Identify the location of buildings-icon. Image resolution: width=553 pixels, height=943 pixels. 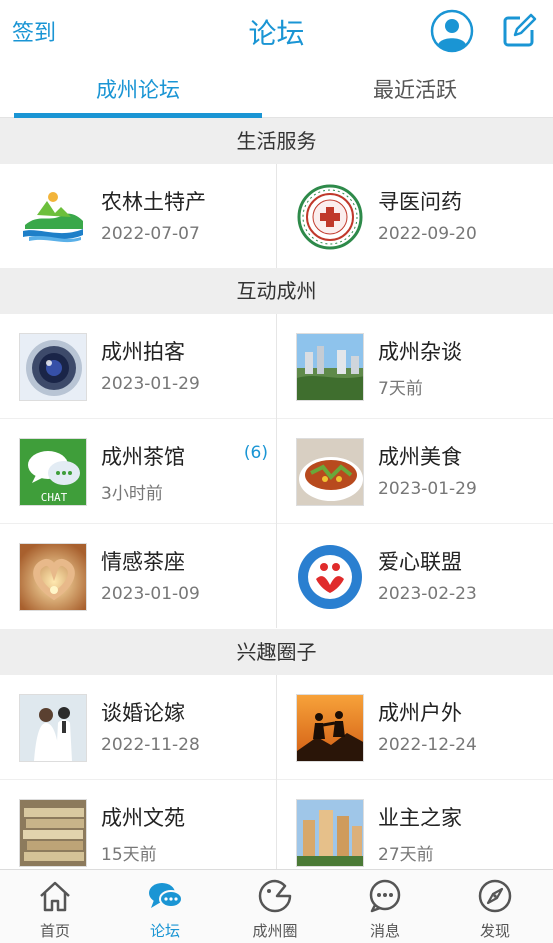
(330, 833).